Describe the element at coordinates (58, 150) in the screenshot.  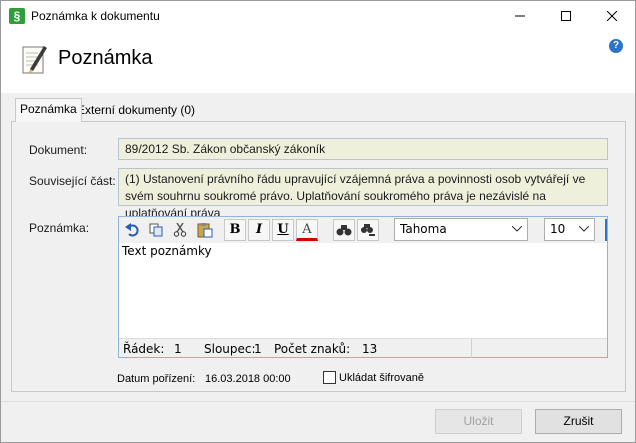
I see `document-label: Dokument:` at that location.